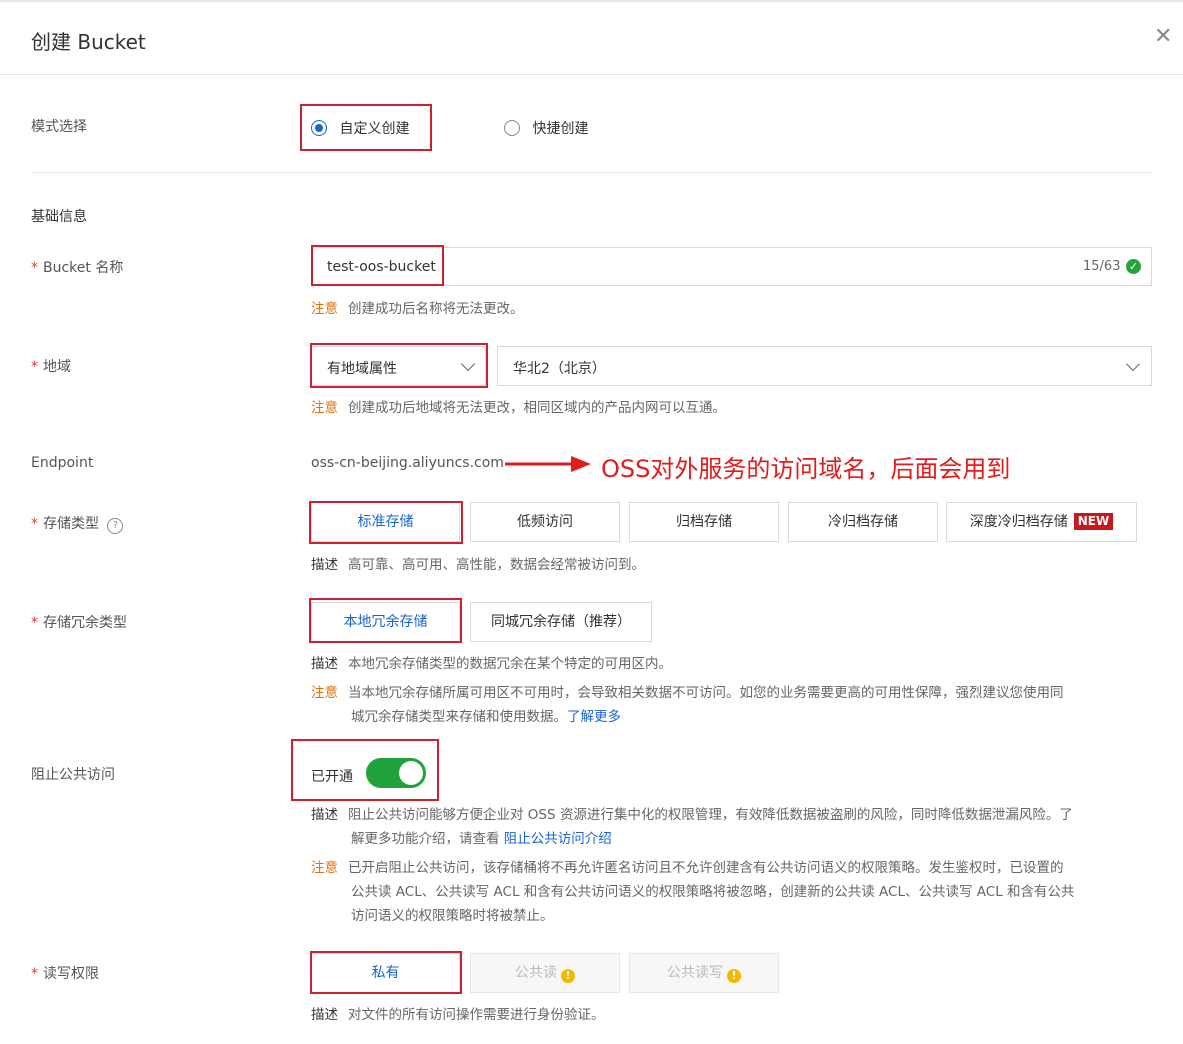 This screenshot has width=1183, height=1044. I want to click on storage-class-cold-archive: 冷归档存储, so click(863, 522).